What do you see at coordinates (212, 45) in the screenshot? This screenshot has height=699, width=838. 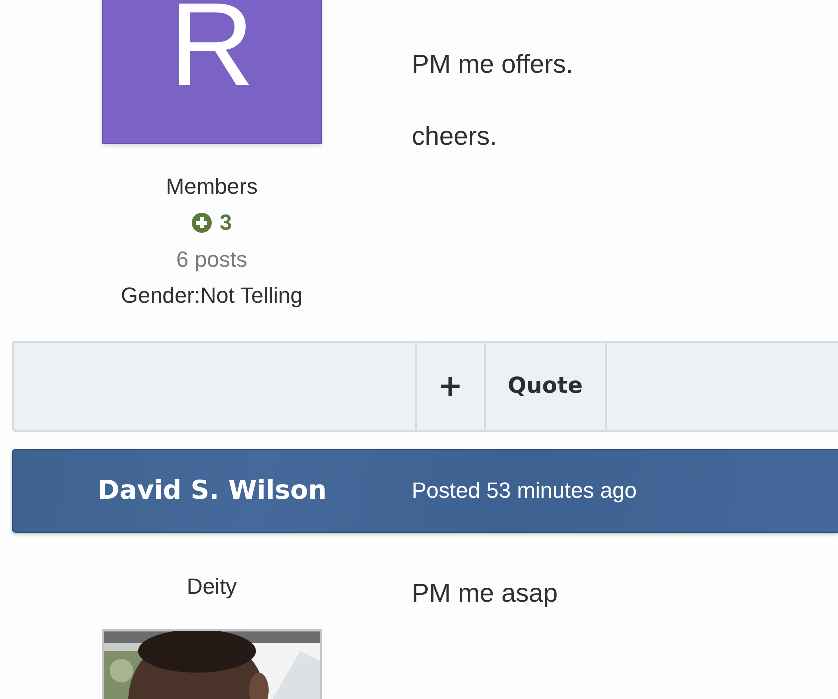 I see `avatar-letter: R` at bounding box center [212, 45].